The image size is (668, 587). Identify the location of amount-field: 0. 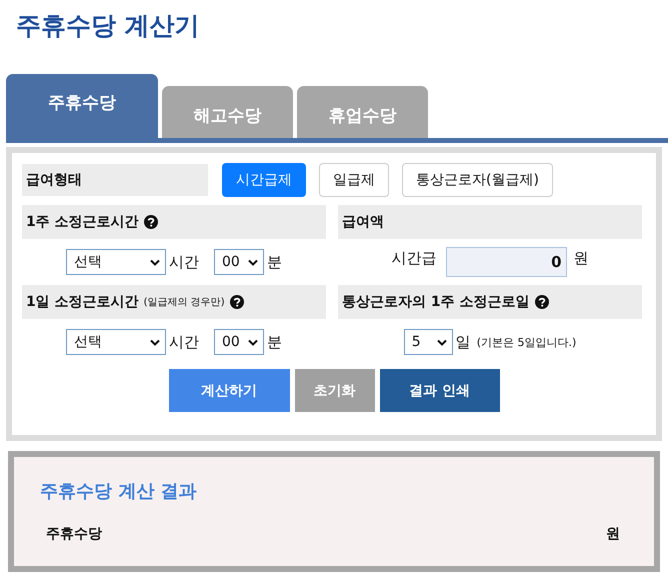
(506, 262).